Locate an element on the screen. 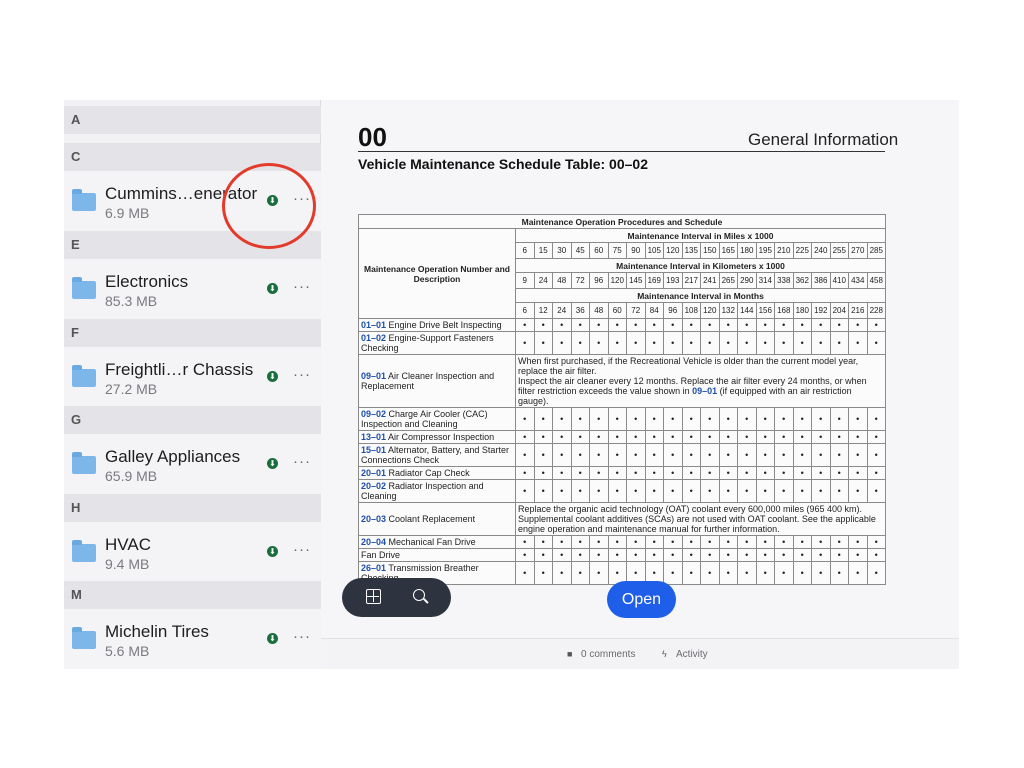 The width and height of the screenshot is (1024, 768). file-size: 5.6 MB is located at coordinates (127, 651).